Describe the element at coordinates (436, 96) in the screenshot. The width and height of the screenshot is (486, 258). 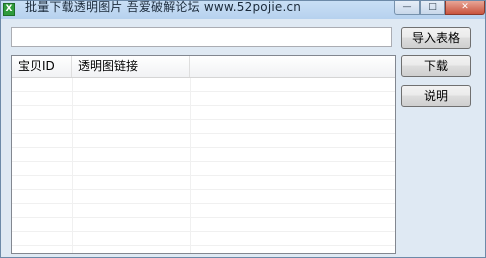
I see `help-button: 说明` at that location.